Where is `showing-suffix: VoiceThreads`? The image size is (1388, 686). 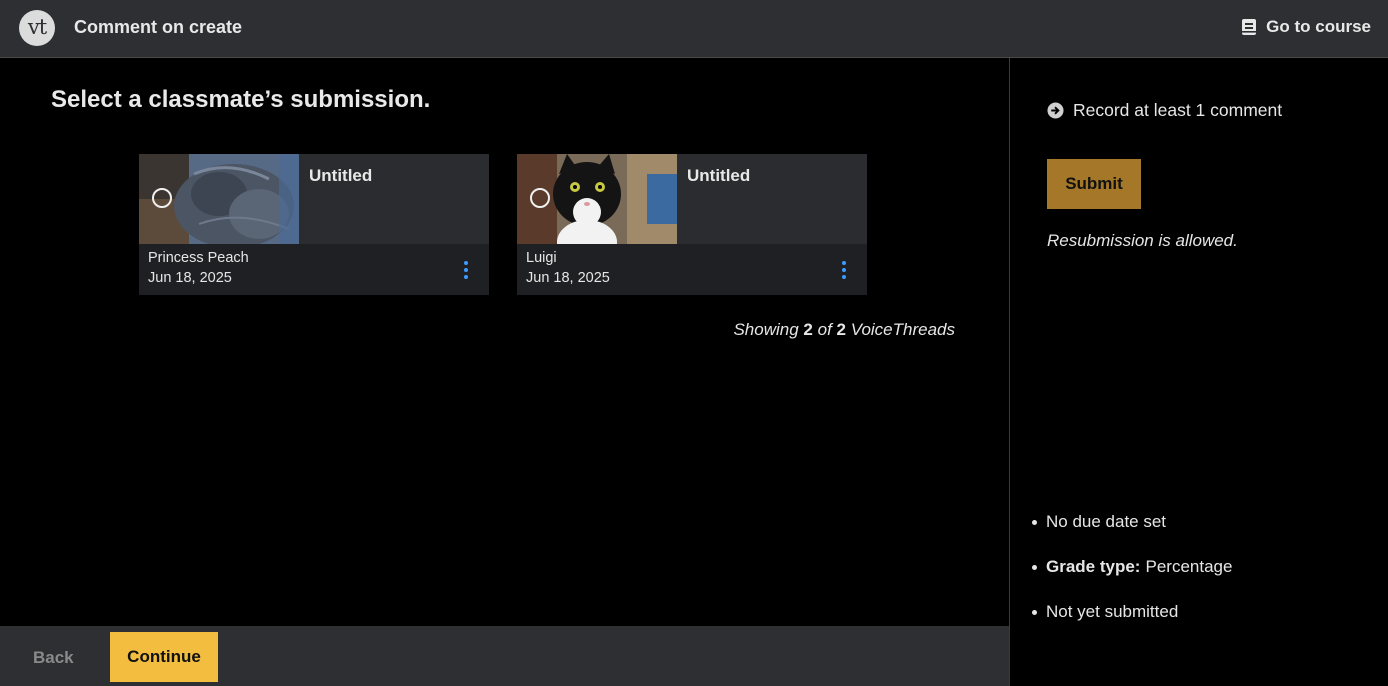
showing-suffix: VoiceThreads is located at coordinates (902, 329).